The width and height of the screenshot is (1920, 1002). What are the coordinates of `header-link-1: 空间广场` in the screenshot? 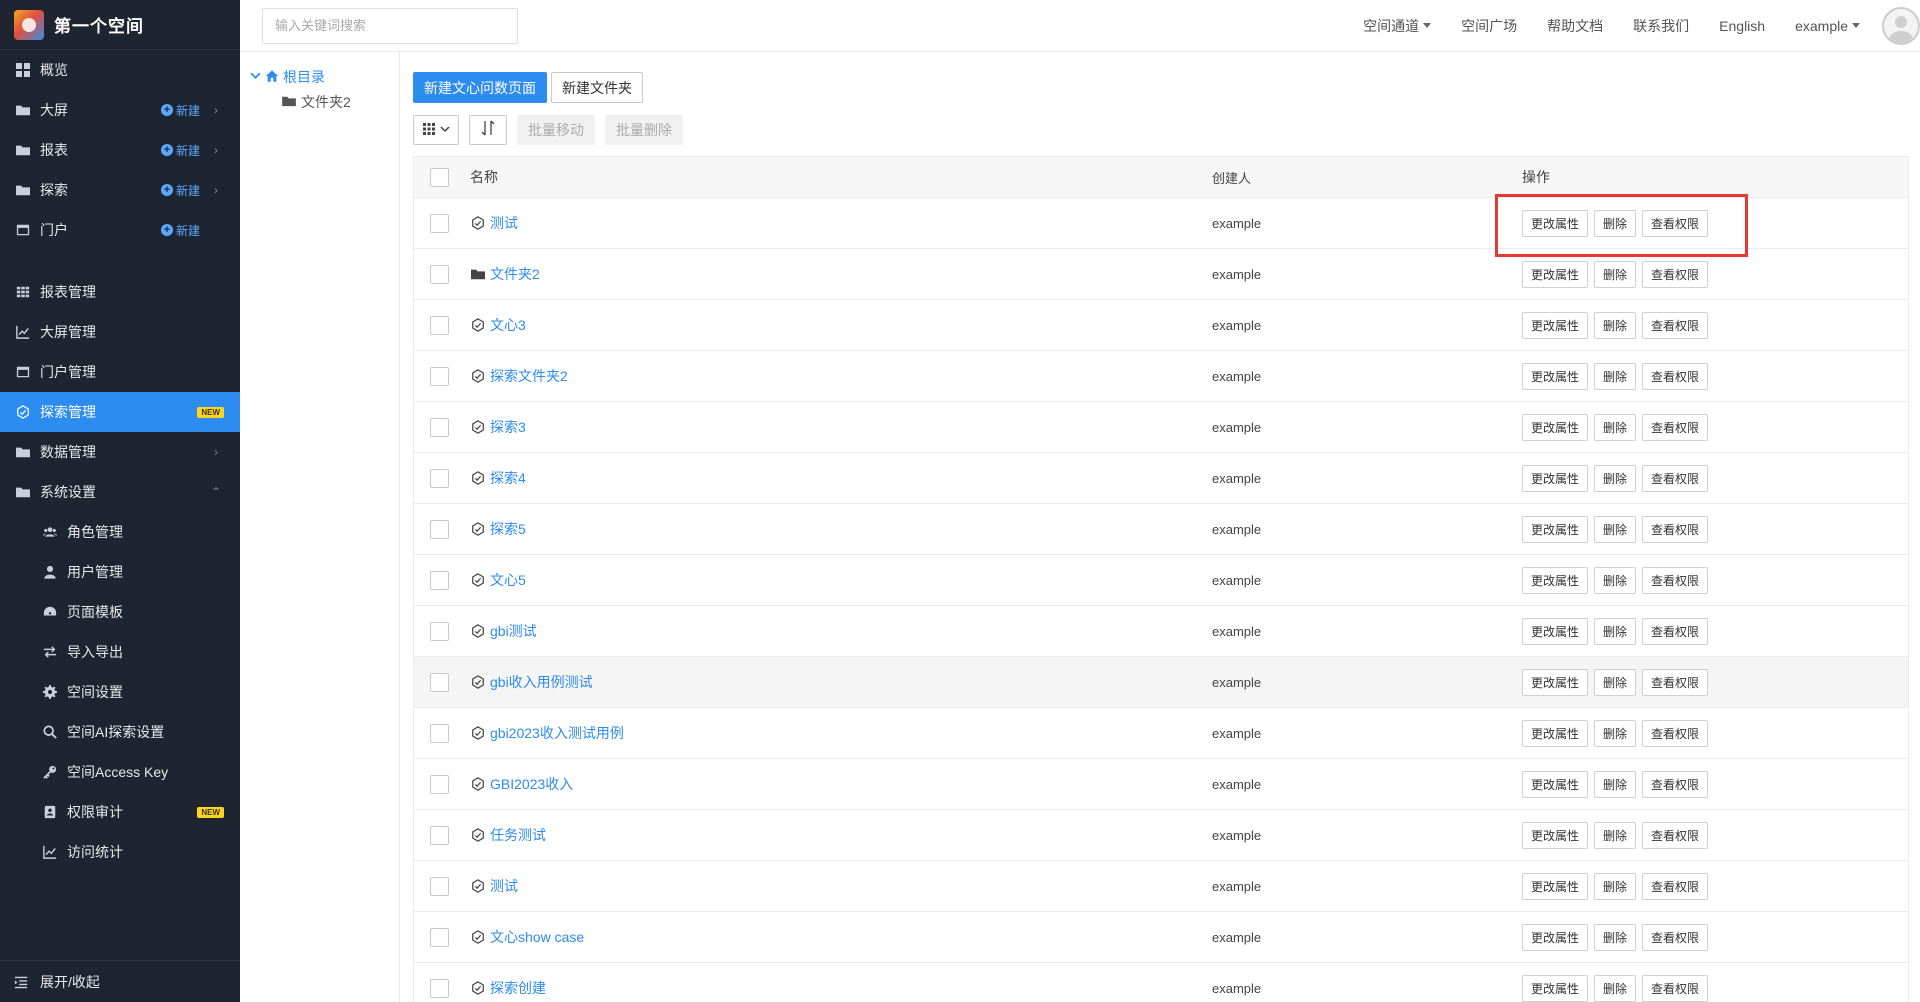 It's located at (1489, 26).